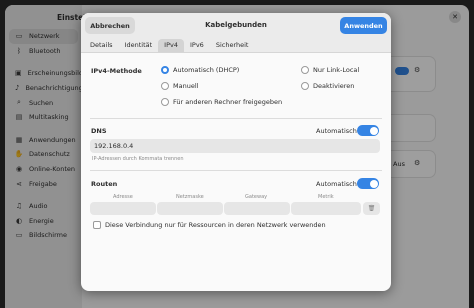 The image size is (474, 308). What do you see at coordinates (363, 25) in the screenshot?
I see `apply-button: Anwenden` at bounding box center [363, 25].